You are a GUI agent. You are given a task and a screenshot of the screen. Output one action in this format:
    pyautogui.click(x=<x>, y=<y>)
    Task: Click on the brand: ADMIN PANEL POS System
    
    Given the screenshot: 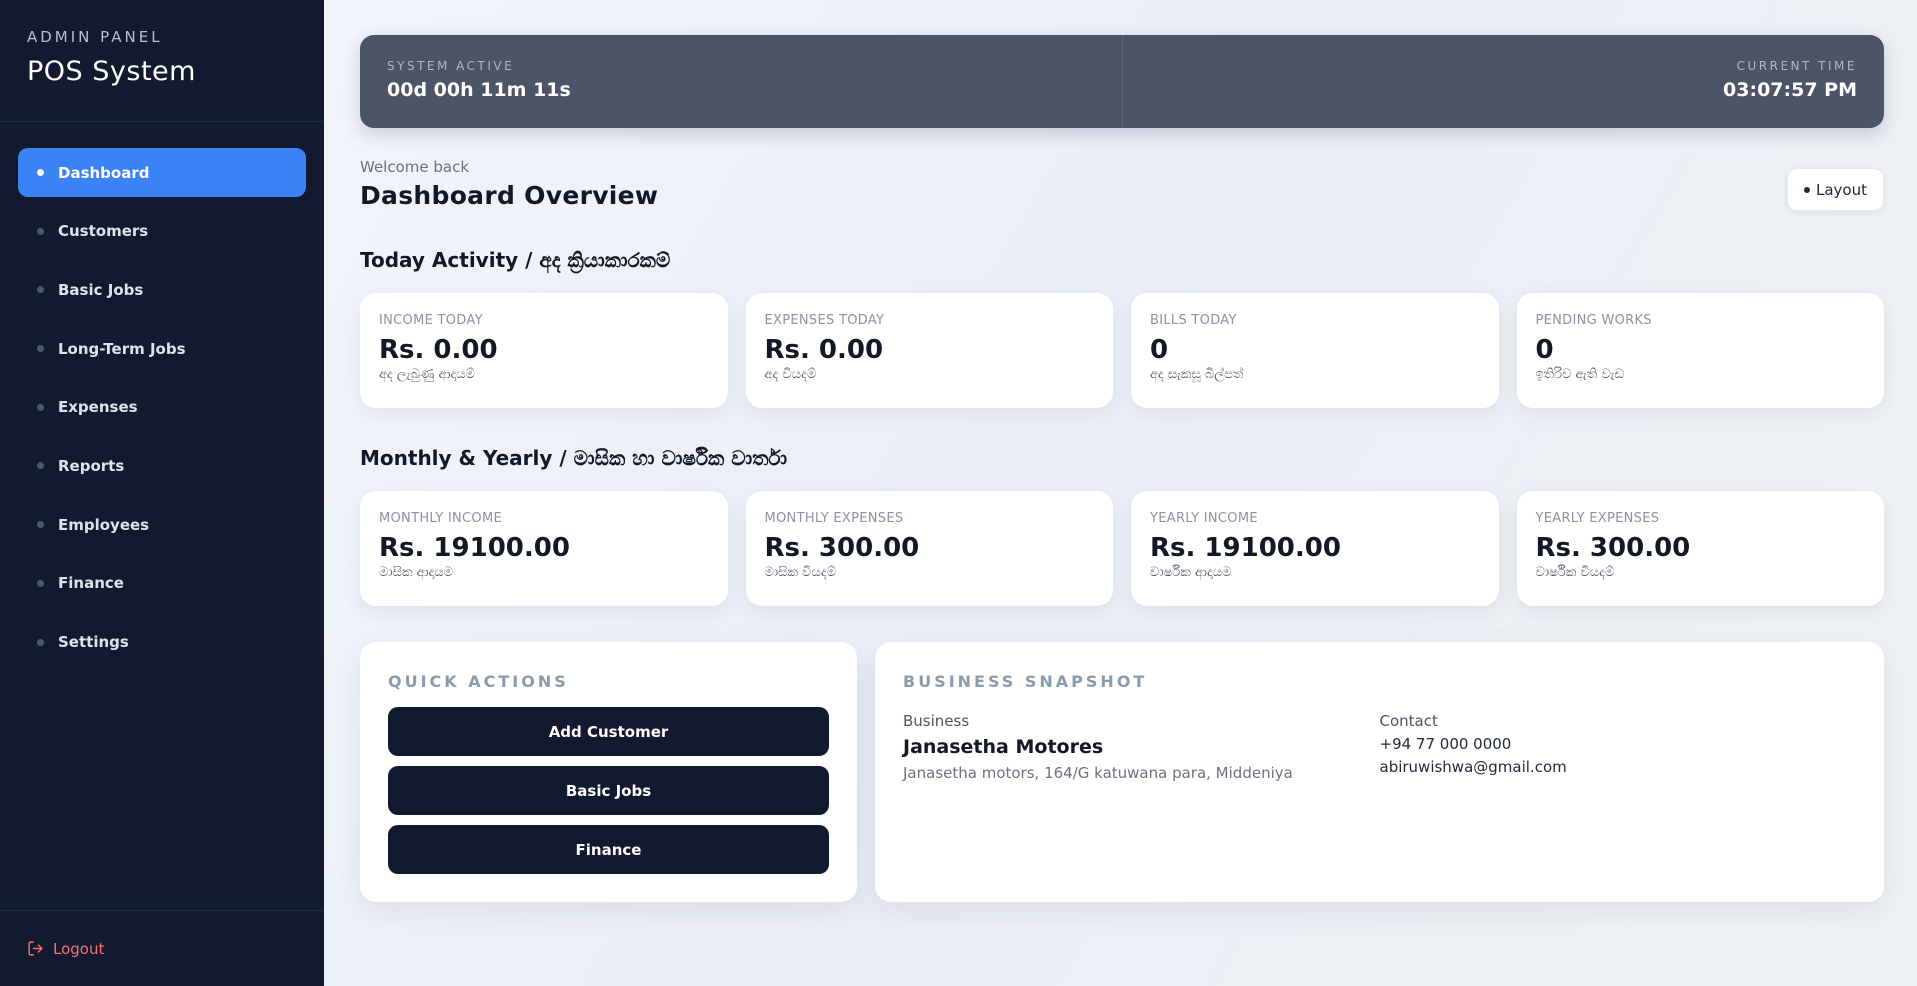 What is the action you would take?
    pyautogui.click(x=162, y=61)
    